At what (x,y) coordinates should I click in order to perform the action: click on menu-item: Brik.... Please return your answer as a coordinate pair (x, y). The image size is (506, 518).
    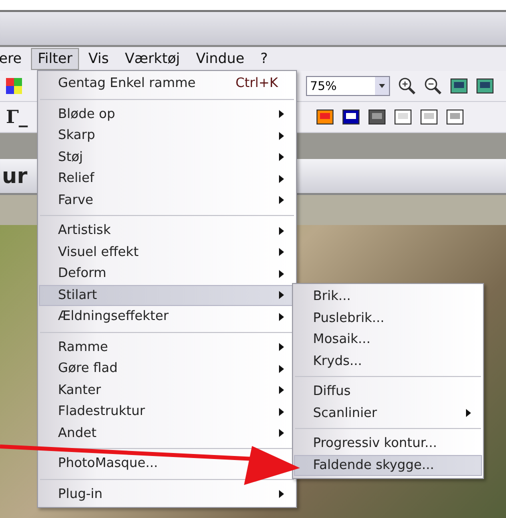
    Looking at the image, I should click on (388, 297).